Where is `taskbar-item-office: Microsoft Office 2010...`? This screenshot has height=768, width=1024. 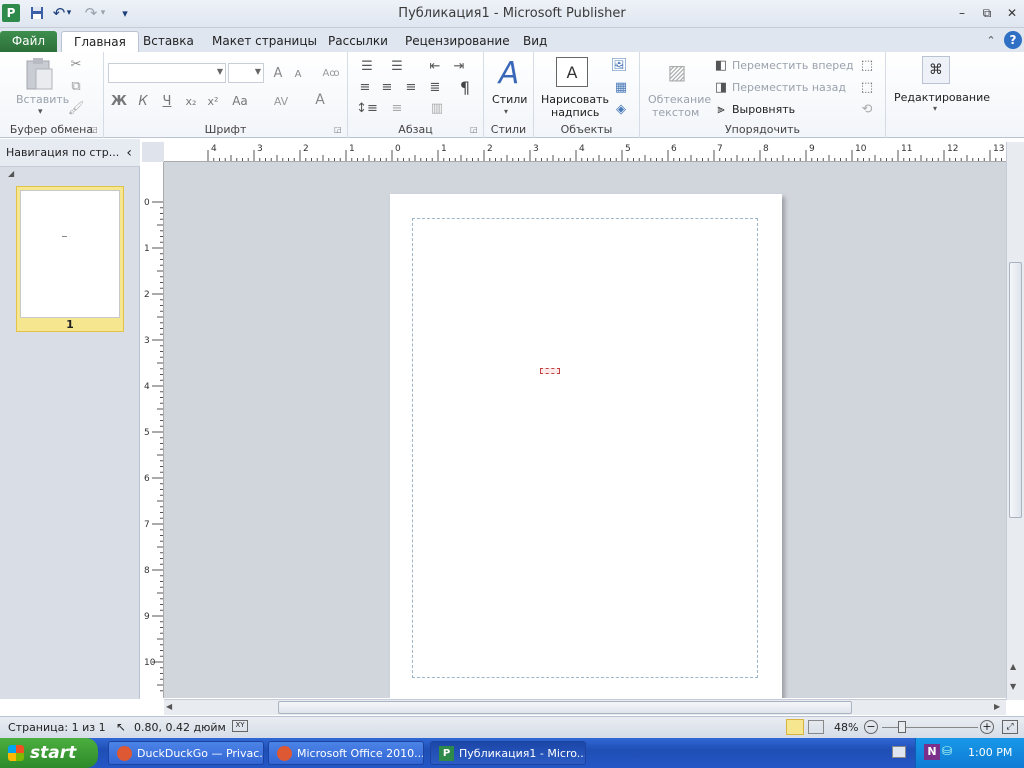
taskbar-item-office: Microsoft Office 2010... is located at coordinates (346, 753).